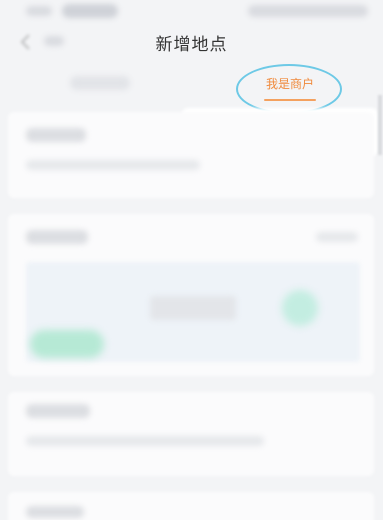 The image size is (383, 520). What do you see at coordinates (58, 411) in the screenshot?
I see `section-label-address` at bounding box center [58, 411].